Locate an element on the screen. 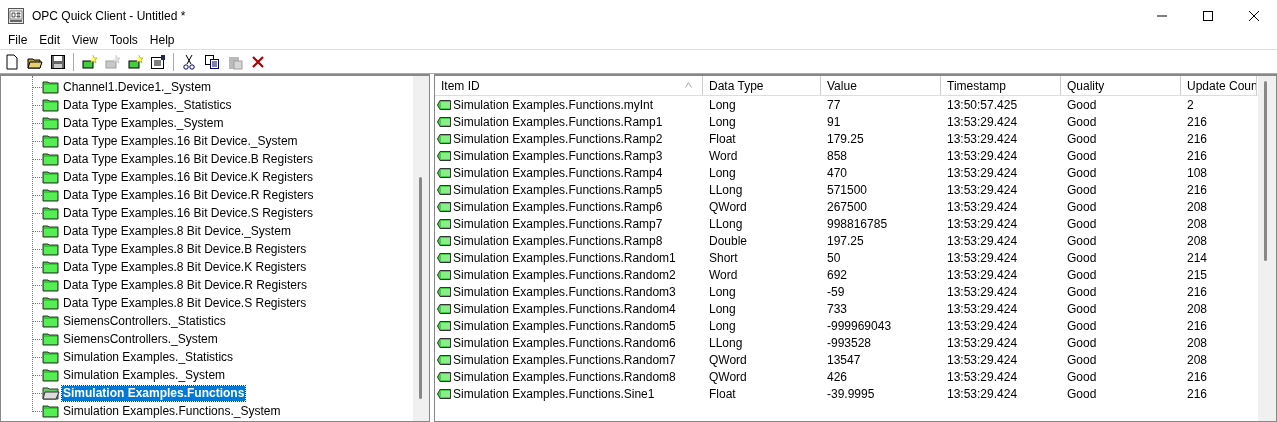  data-type-cell: Float is located at coordinates (722, 393).